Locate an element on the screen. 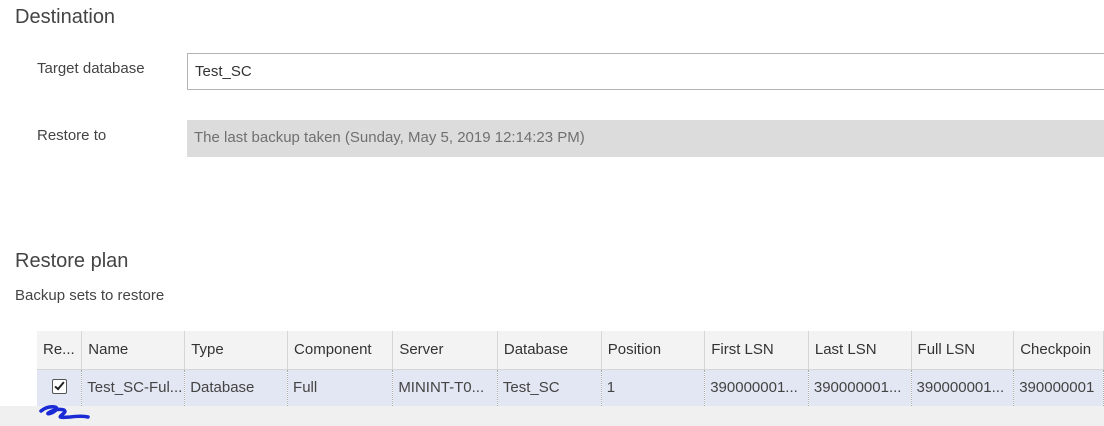 The width and height of the screenshot is (1104, 426). column-header-position: Position is located at coordinates (653, 350).